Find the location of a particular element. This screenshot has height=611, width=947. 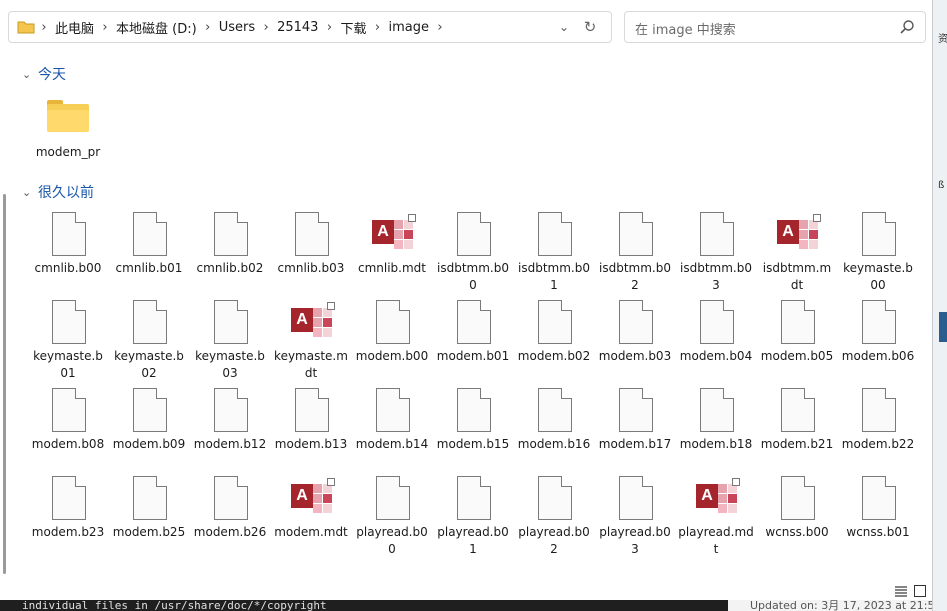

file-item: keymaste.b01 is located at coordinates (68, 340).